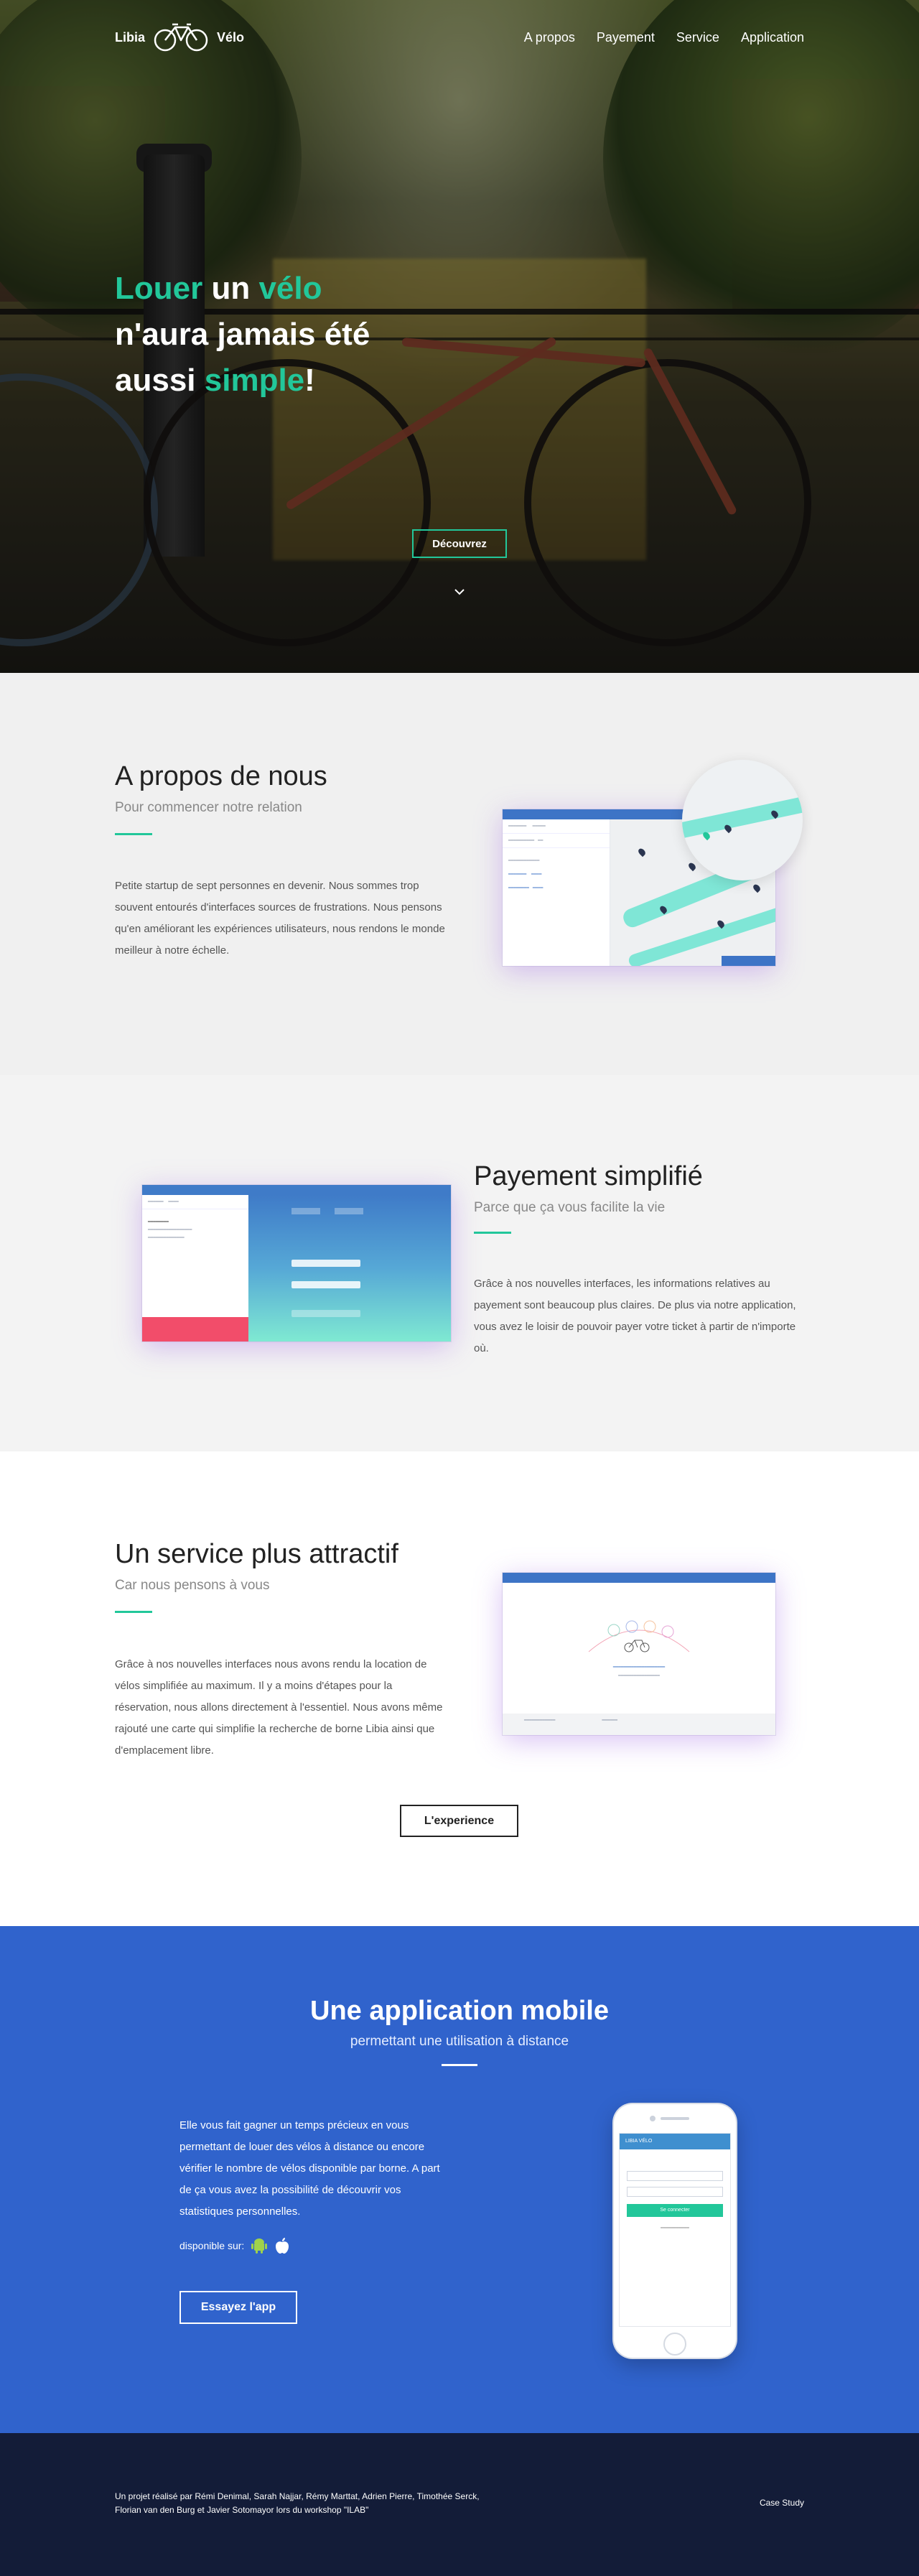  I want to click on headline-word-velo: vélo, so click(290, 288).